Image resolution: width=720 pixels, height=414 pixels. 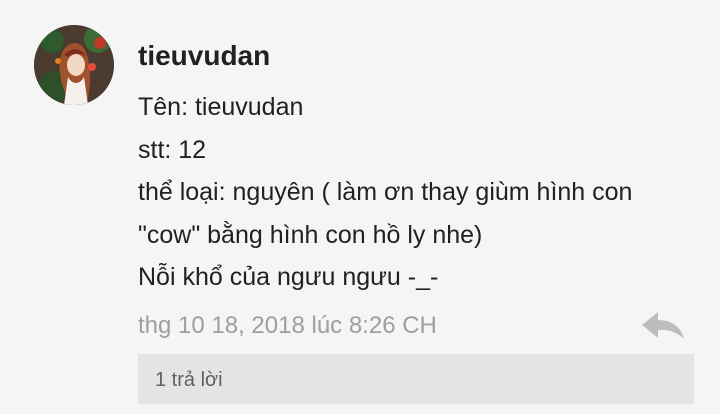 I want to click on replies-toggle-button: 1 trả lời, so click(x=416, y=379).